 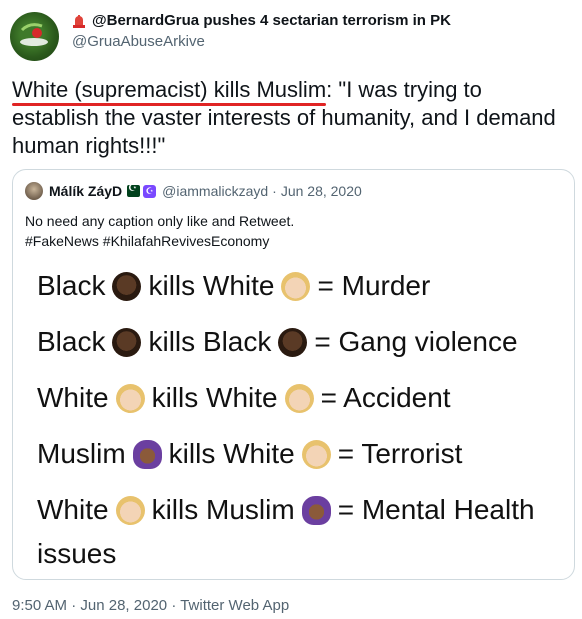 What do you see at coordinates (123, 605) in the screenshot?
I see `tweet-date: Jun 28, 2020` at bounding box center [123, 605].